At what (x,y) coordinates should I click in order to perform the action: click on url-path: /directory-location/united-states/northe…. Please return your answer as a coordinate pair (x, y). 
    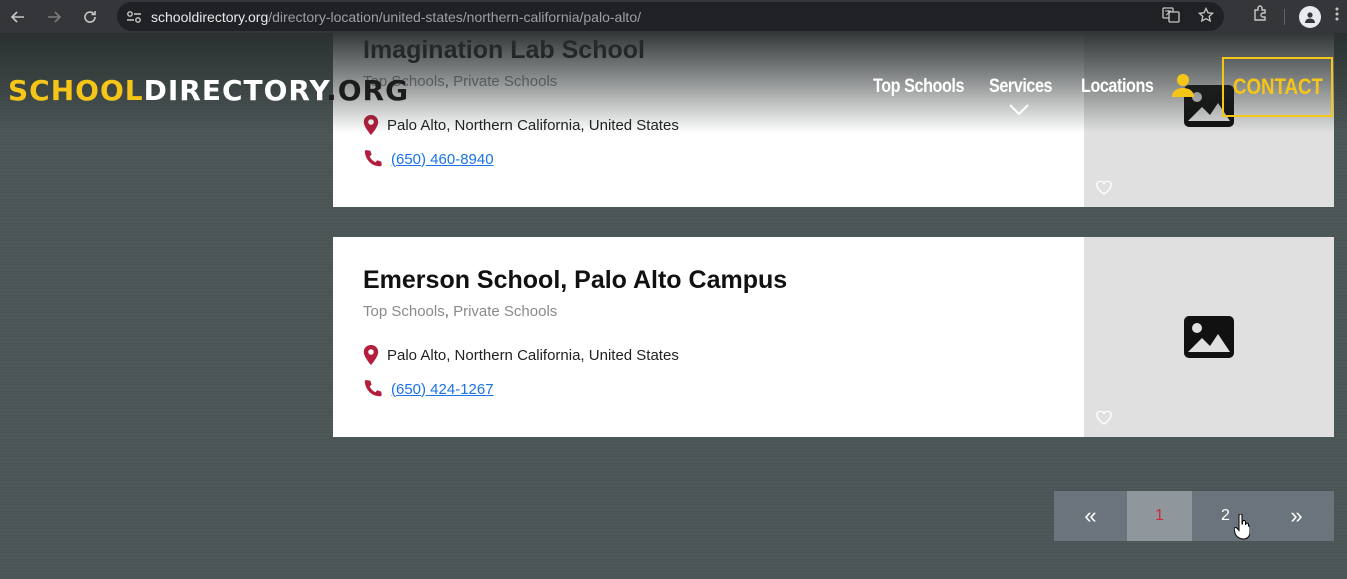
    Looking at the image, I should click on (454, 16).